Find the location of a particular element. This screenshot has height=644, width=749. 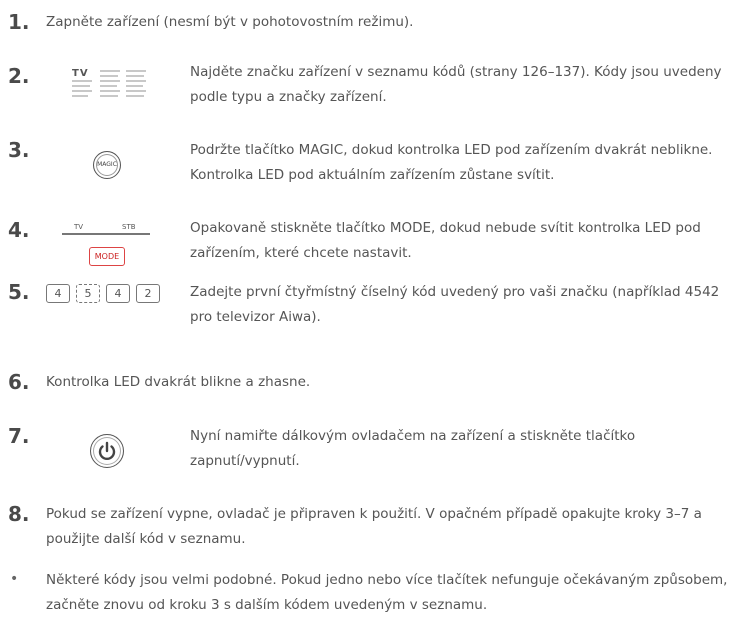

magic-button-icon: MAGIC is located at coordinates (107, 165).